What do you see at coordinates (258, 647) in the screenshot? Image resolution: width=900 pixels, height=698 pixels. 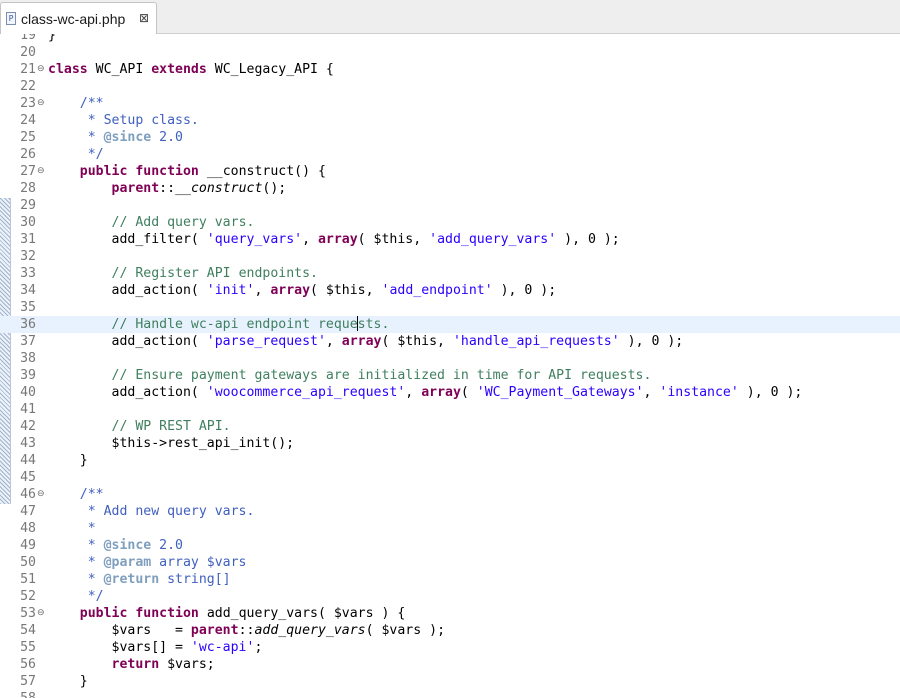 I see `code-token: ;` at bounding box center [258, 647].